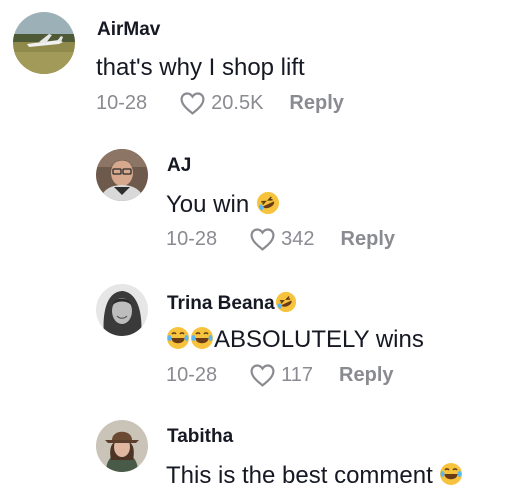 This screenshot has width=532, height=496. What do you see at coordinates (221, 303) in the screenshot?
I see `username-text: Trina Beana` at bounding box center [221, 303].